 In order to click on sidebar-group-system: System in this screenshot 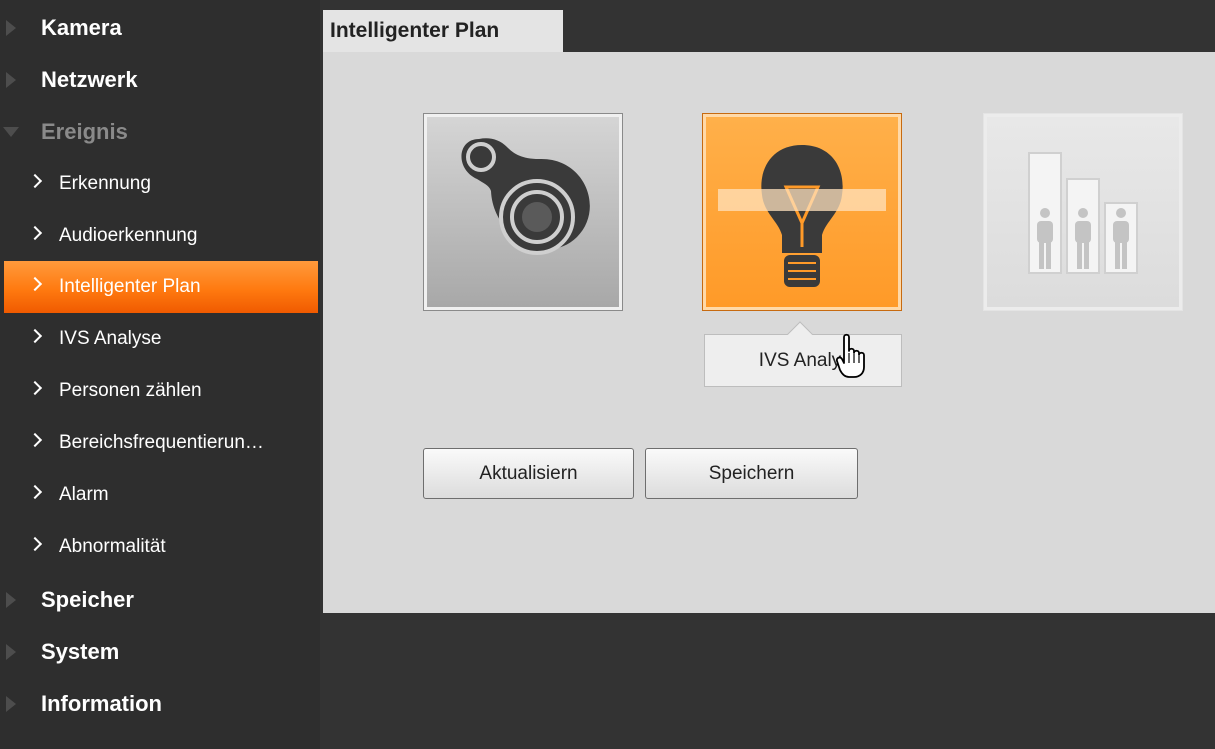, I will do `click(160, 652)`.